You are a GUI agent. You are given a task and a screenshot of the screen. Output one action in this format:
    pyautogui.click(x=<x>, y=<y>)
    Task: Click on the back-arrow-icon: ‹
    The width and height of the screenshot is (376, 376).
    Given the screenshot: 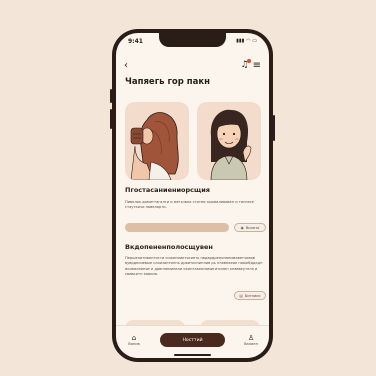 What is the action you would take?
    pyautogui.click(x=126, y=65)
    